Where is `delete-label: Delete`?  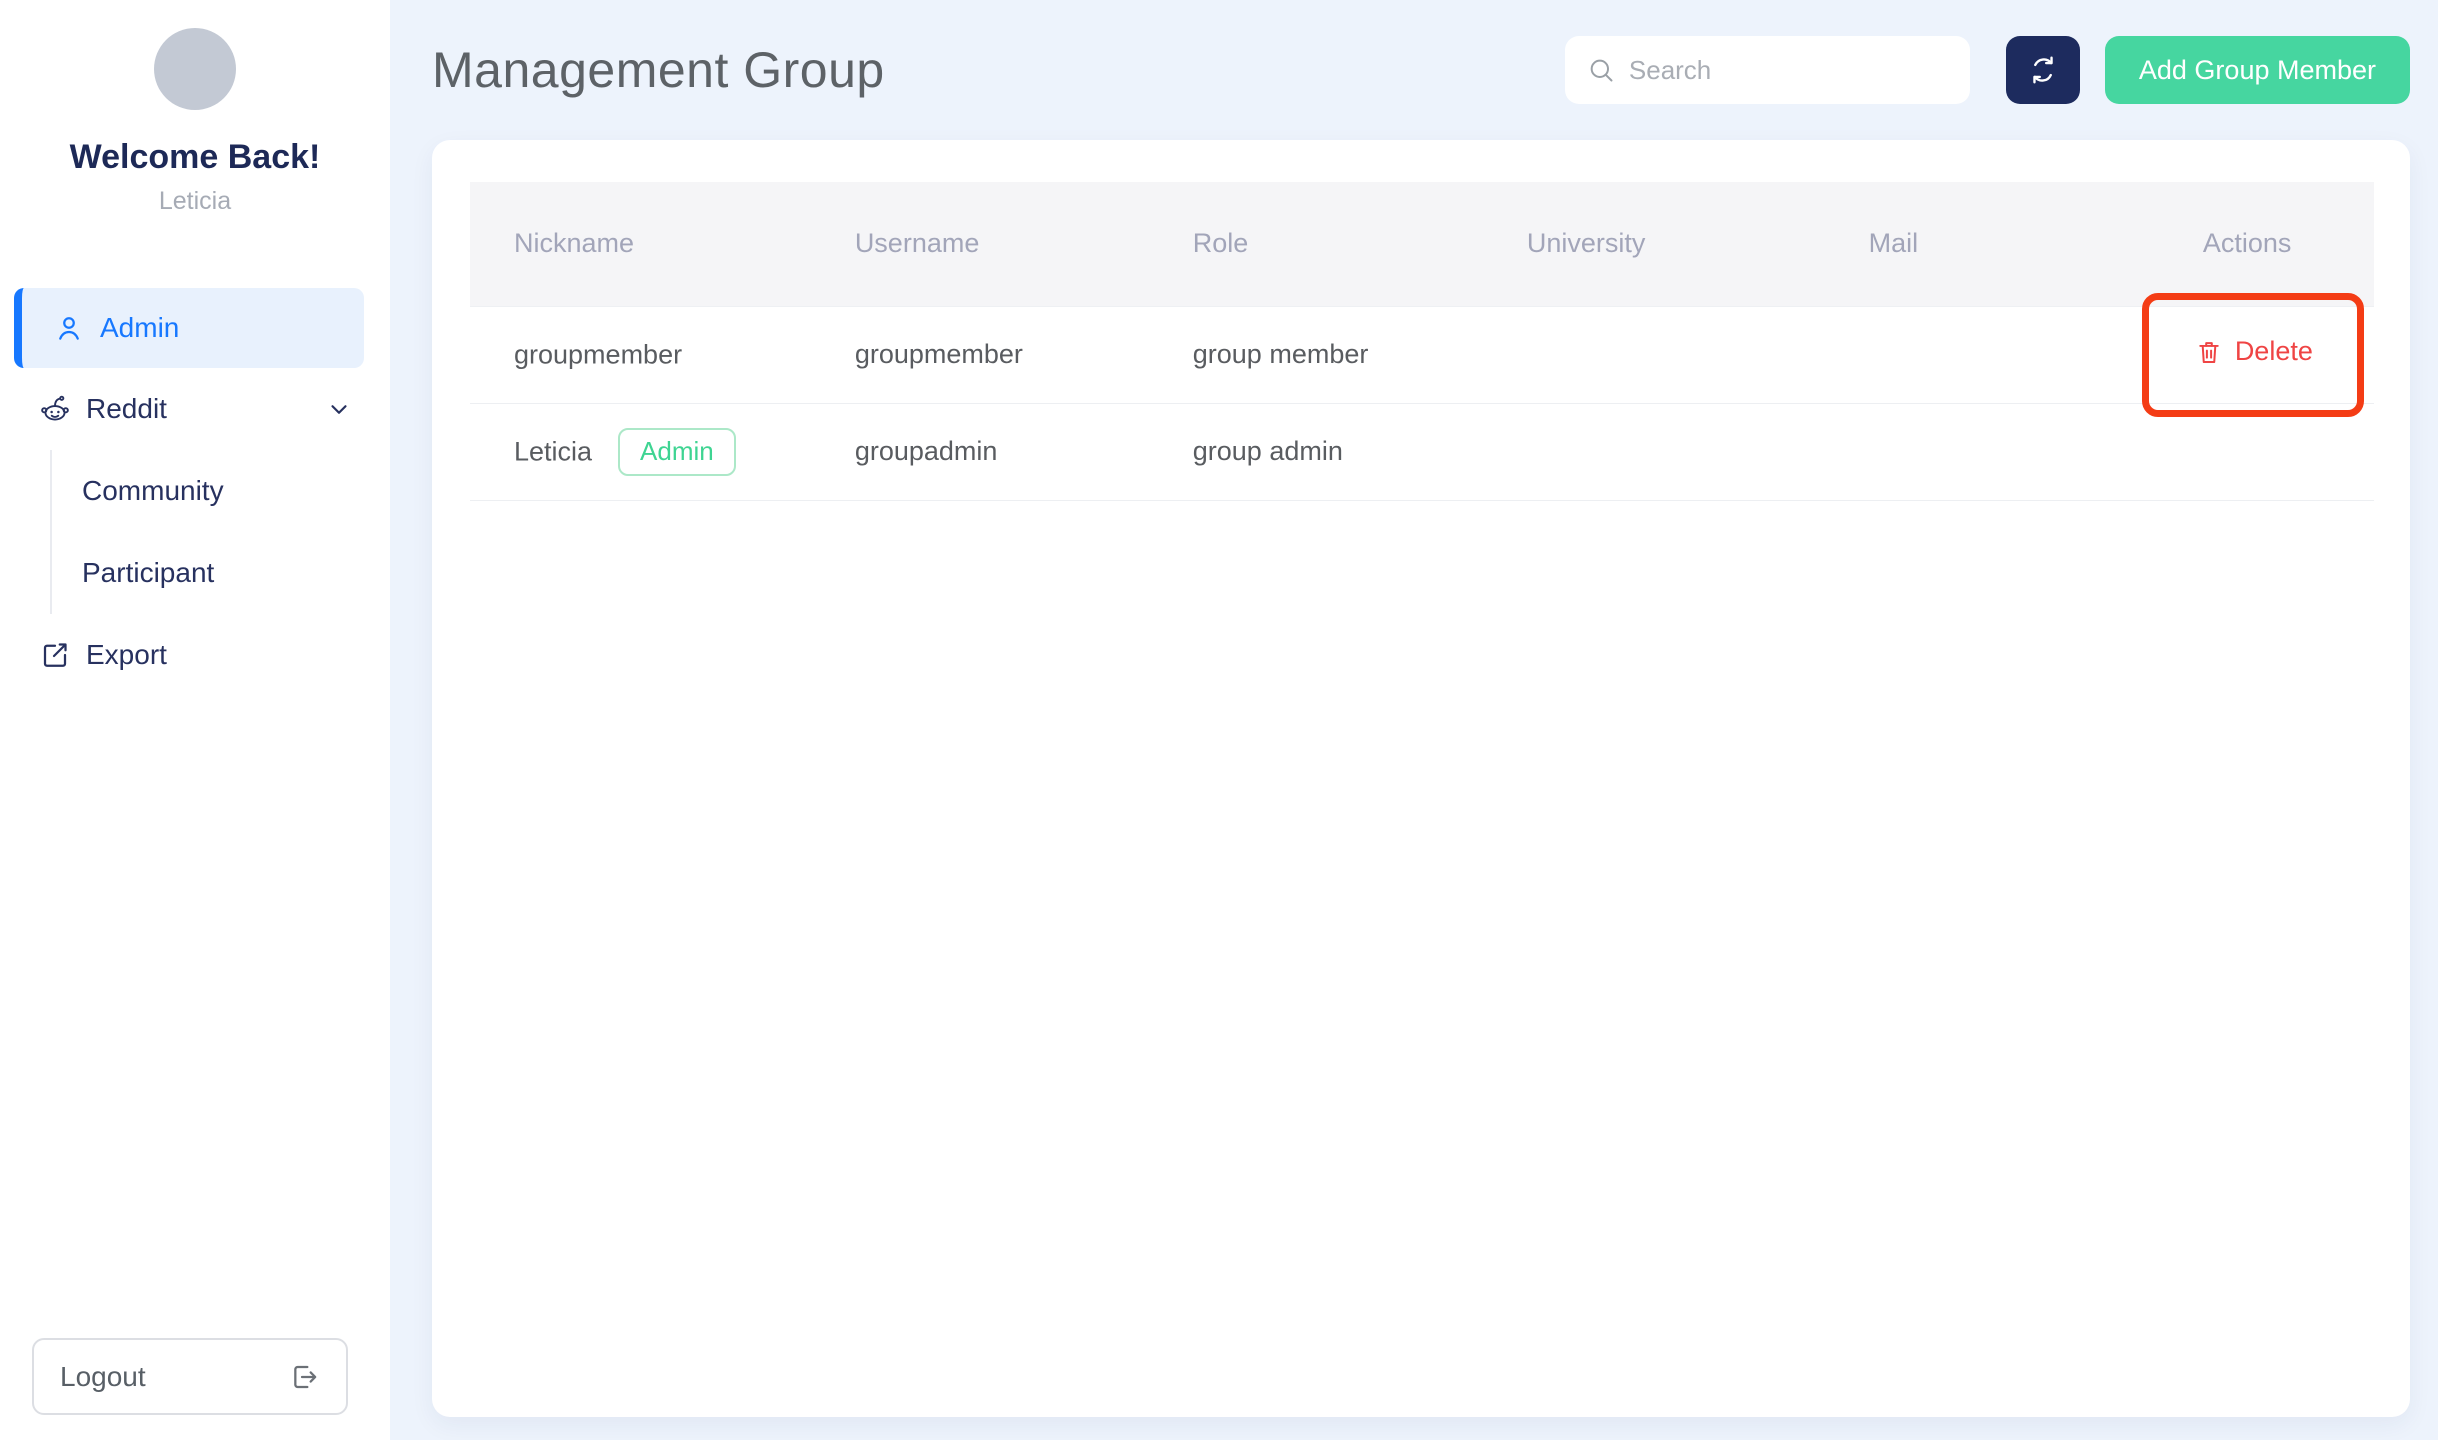
delete-label: Delete is located at coordinates (2273, 351).